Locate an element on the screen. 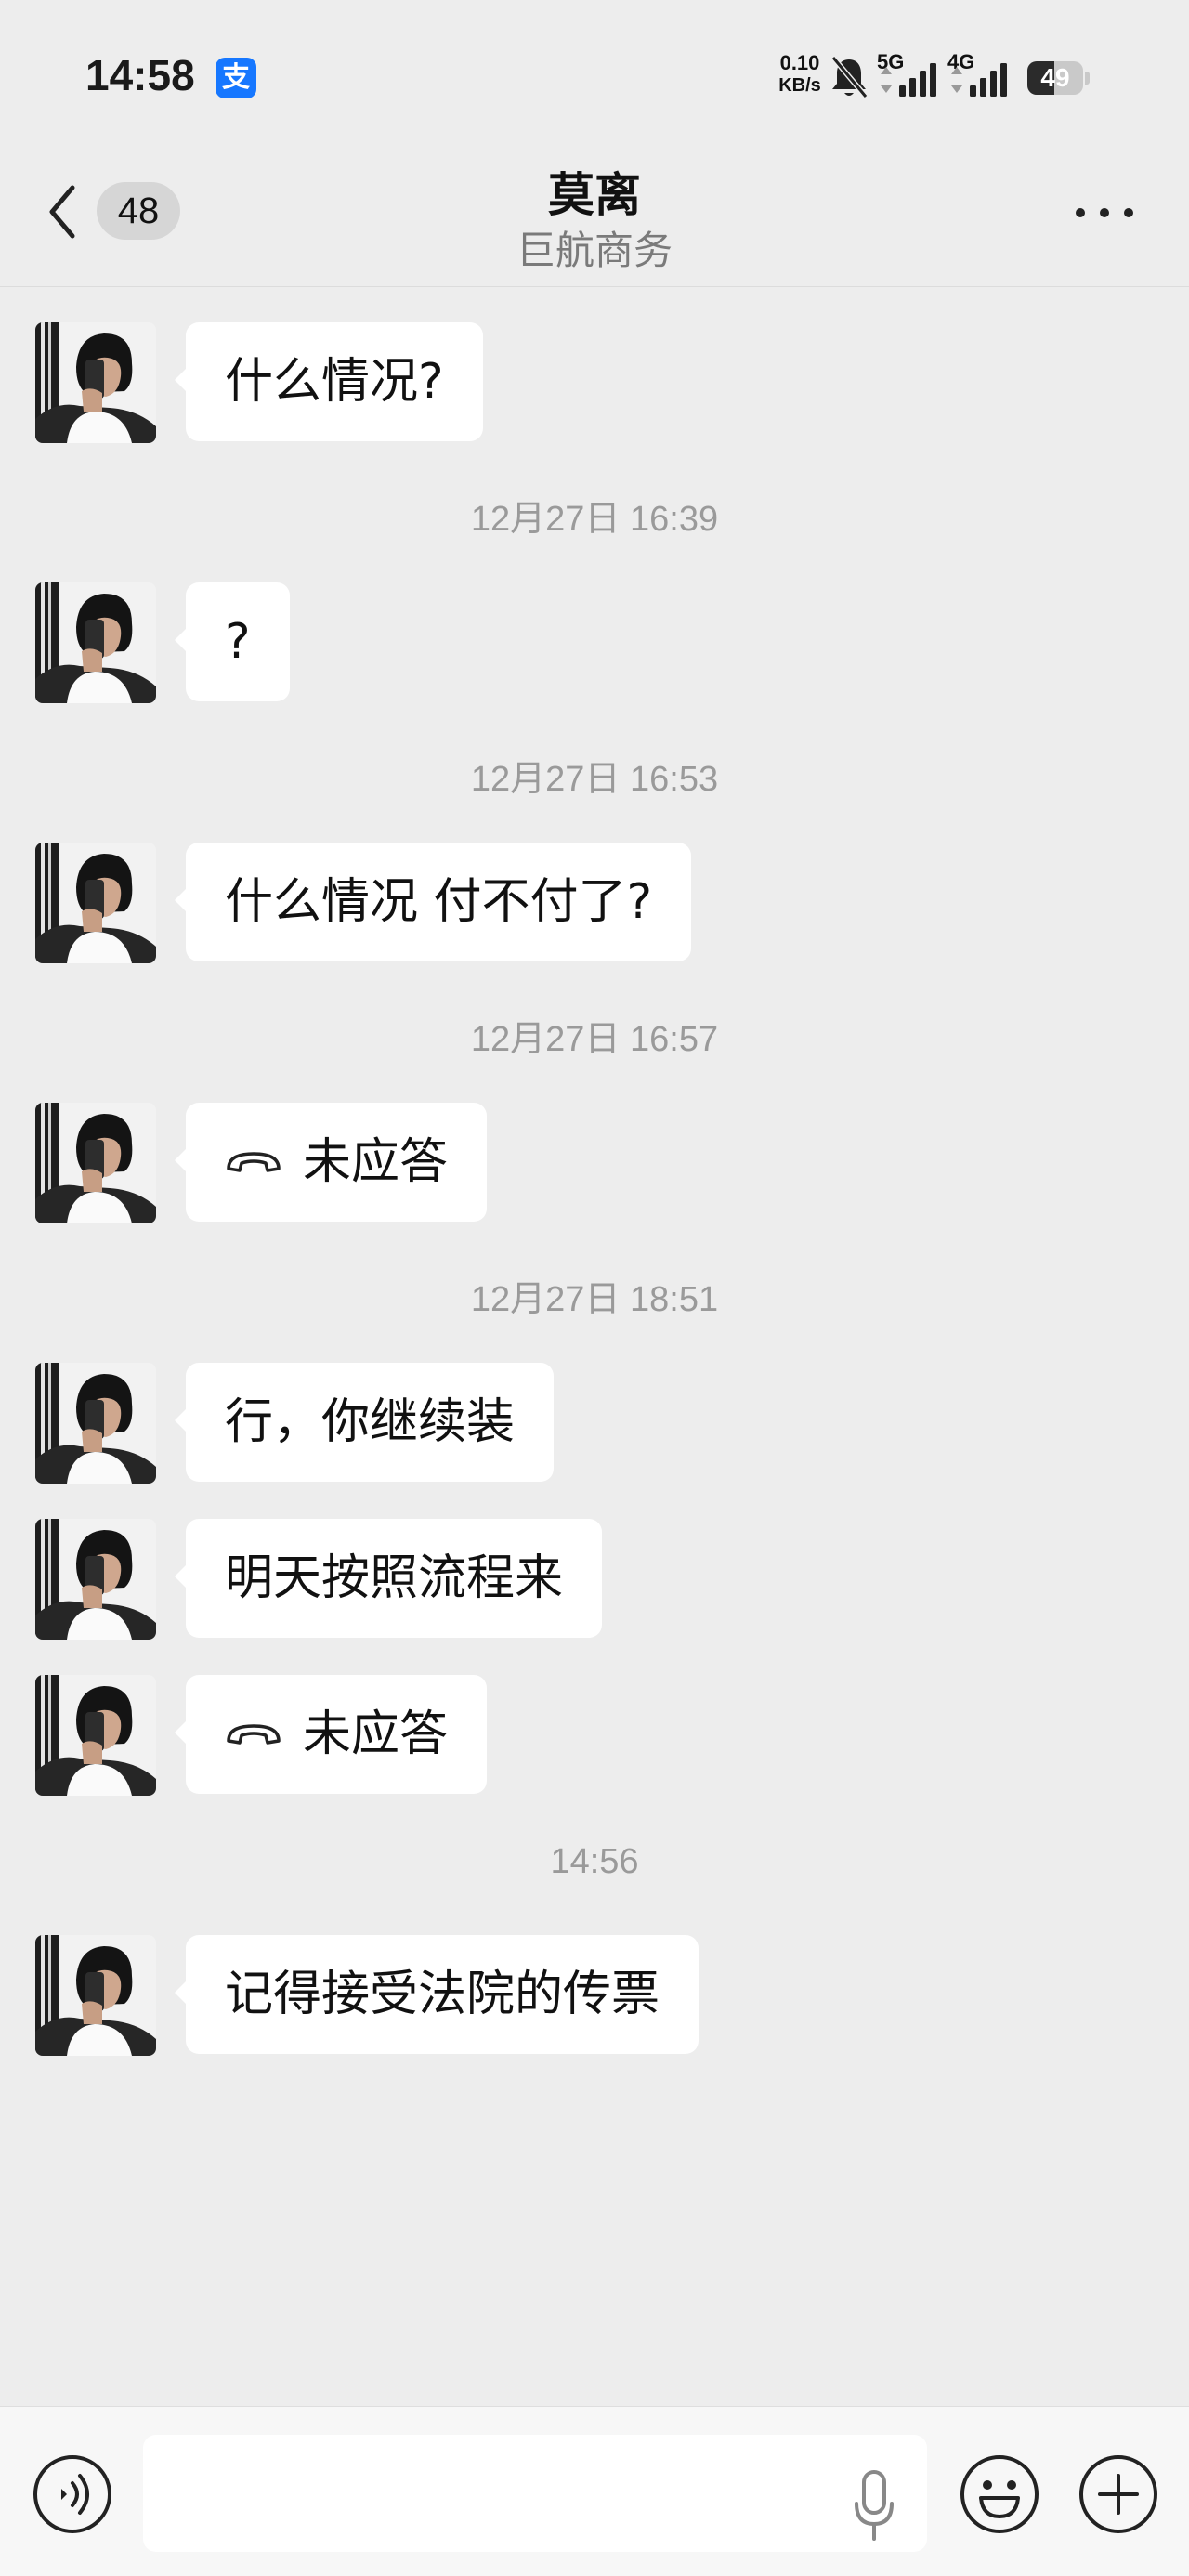  message-timestamp: 12月27日 16:39 is located at coordinates (594, 519).